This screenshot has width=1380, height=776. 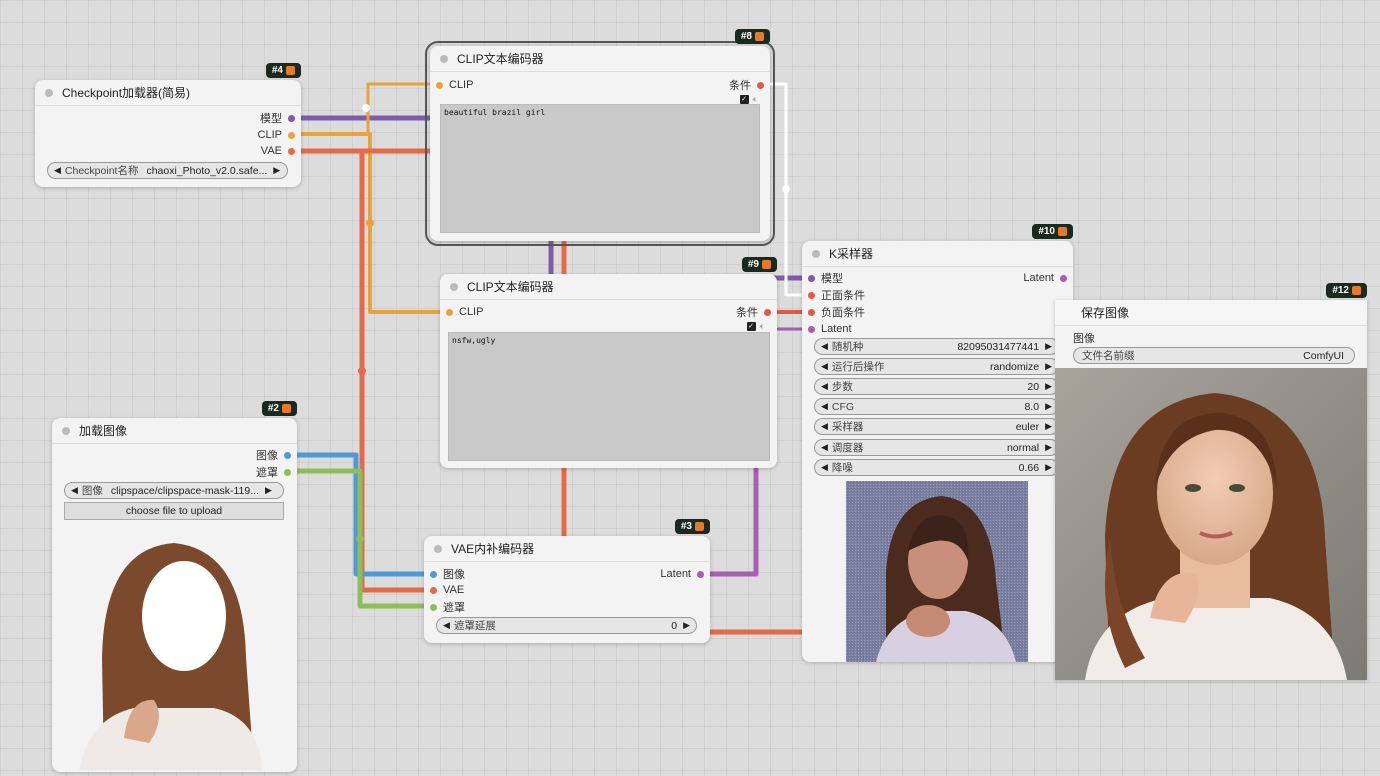 I want to click on output-slot-model: 模型, so click(x=277, y=118).